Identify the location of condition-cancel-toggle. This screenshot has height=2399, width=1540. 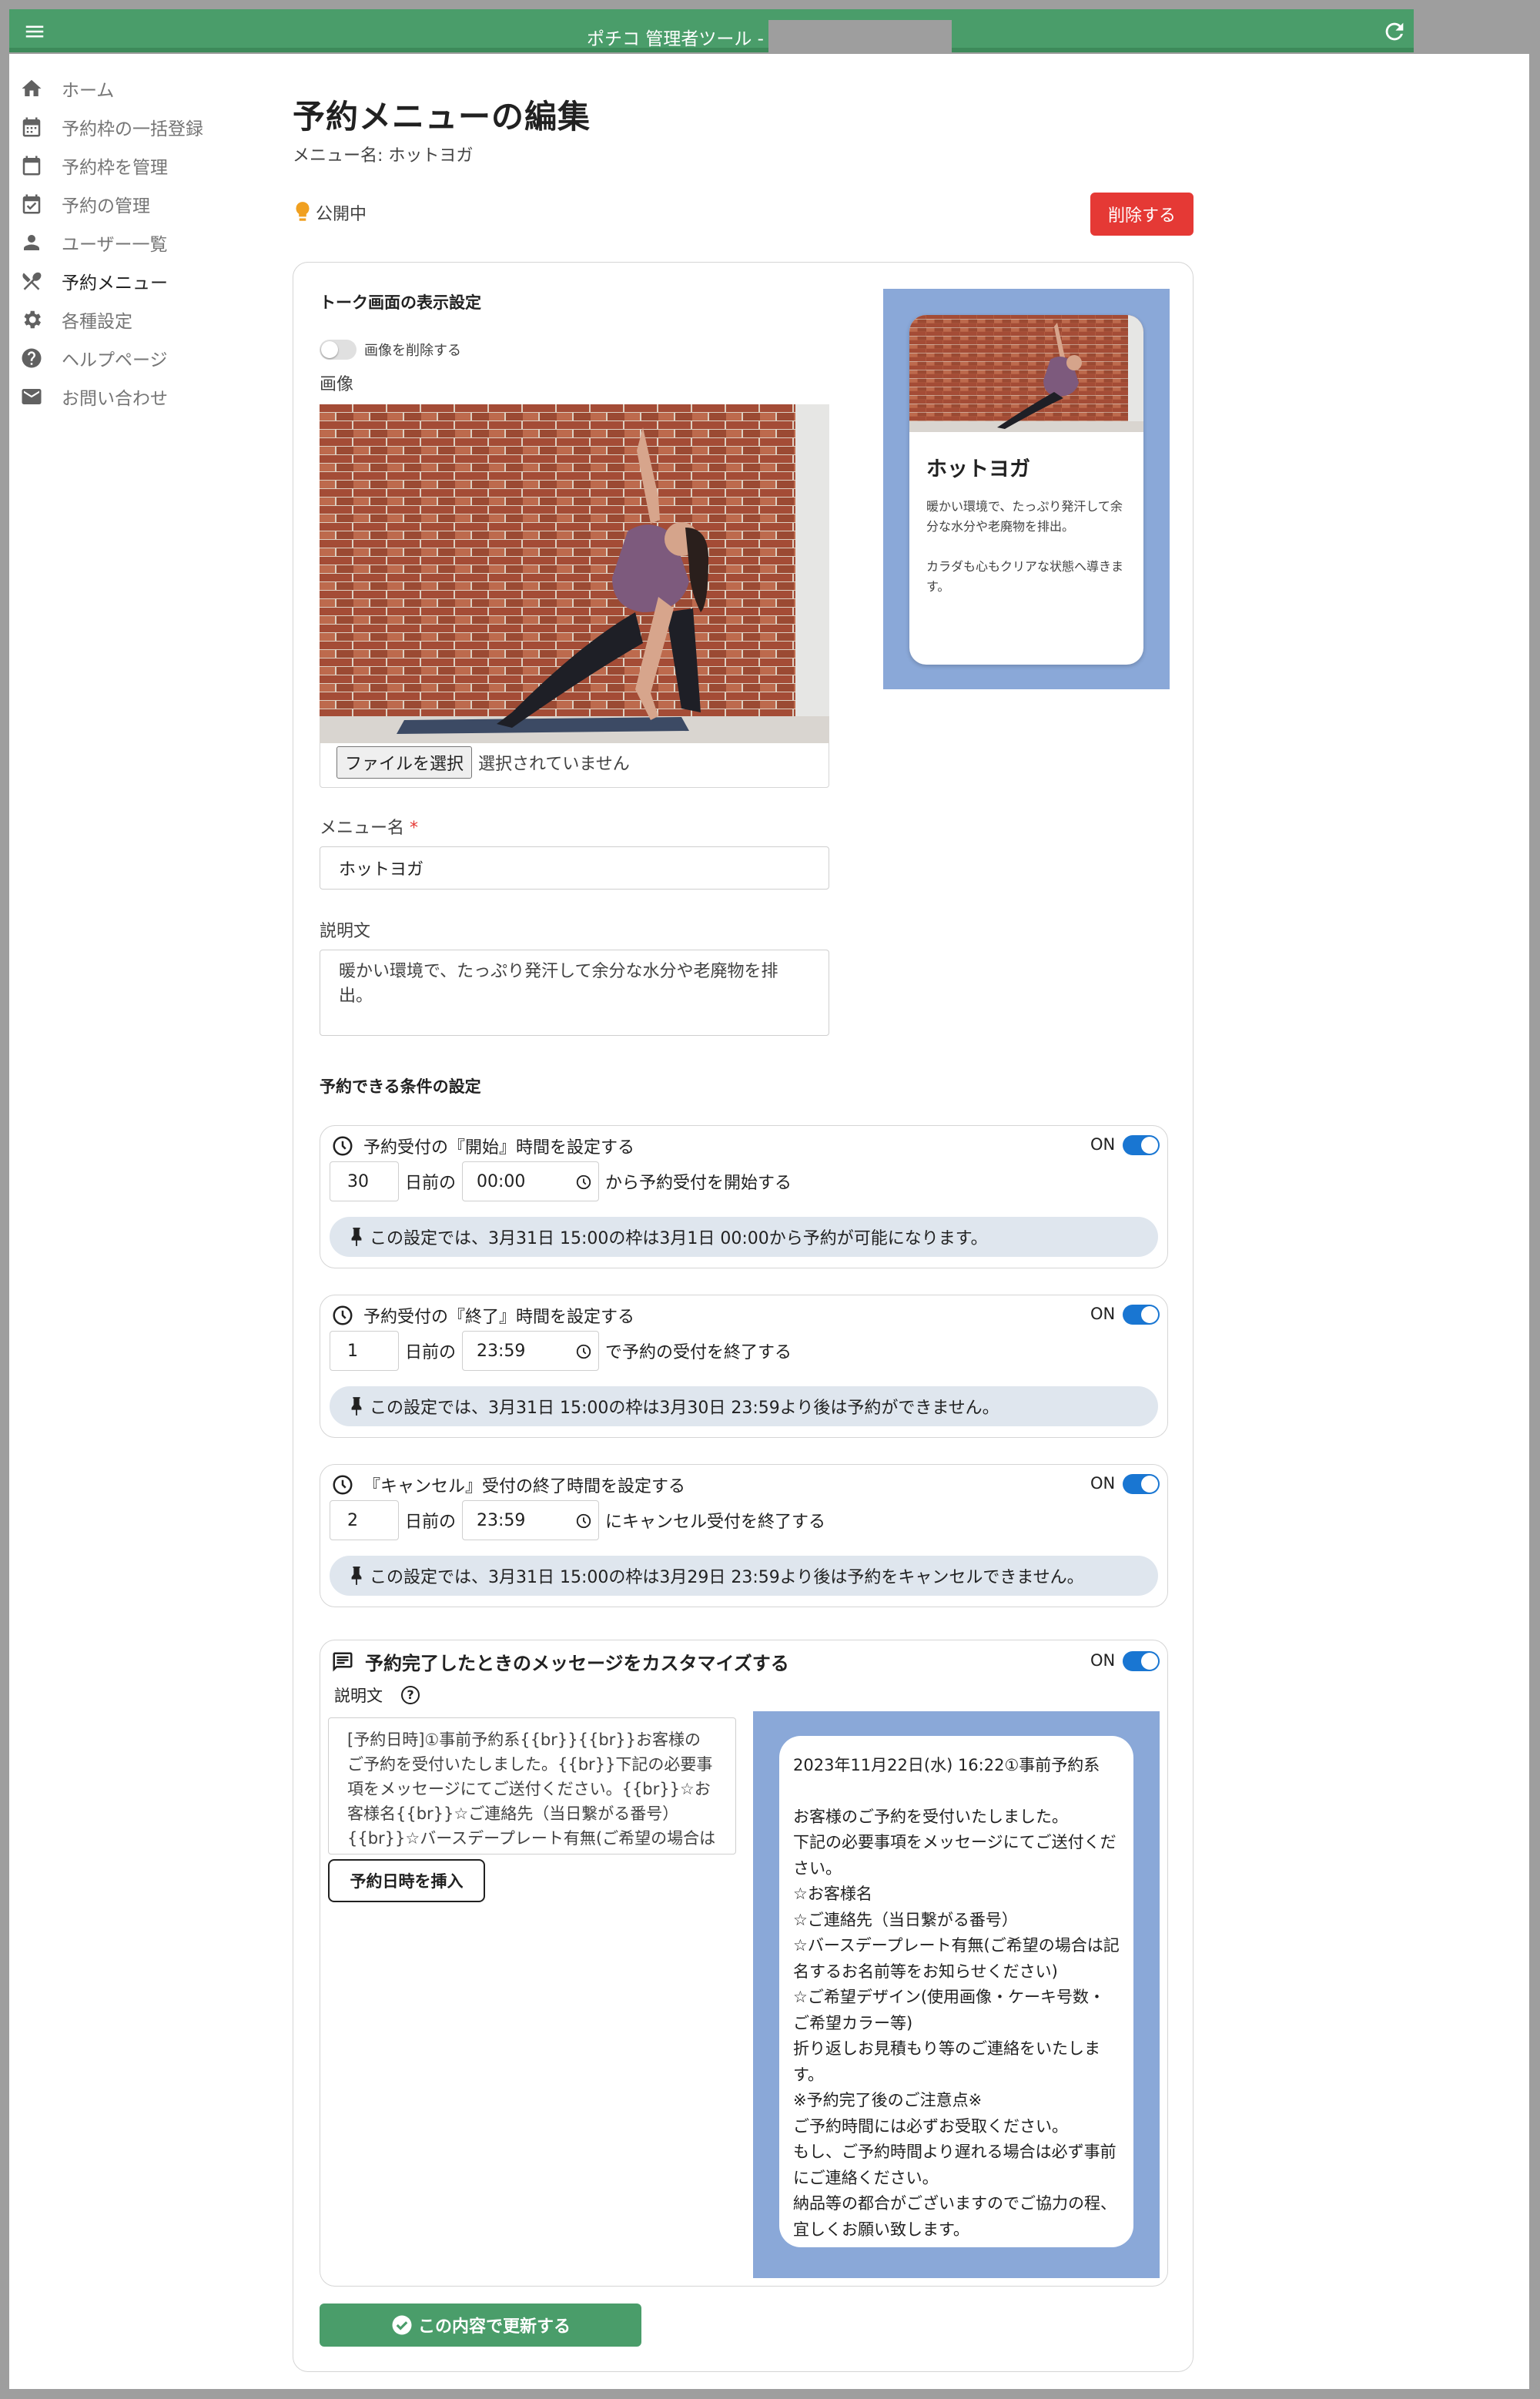
(1141, 1484).